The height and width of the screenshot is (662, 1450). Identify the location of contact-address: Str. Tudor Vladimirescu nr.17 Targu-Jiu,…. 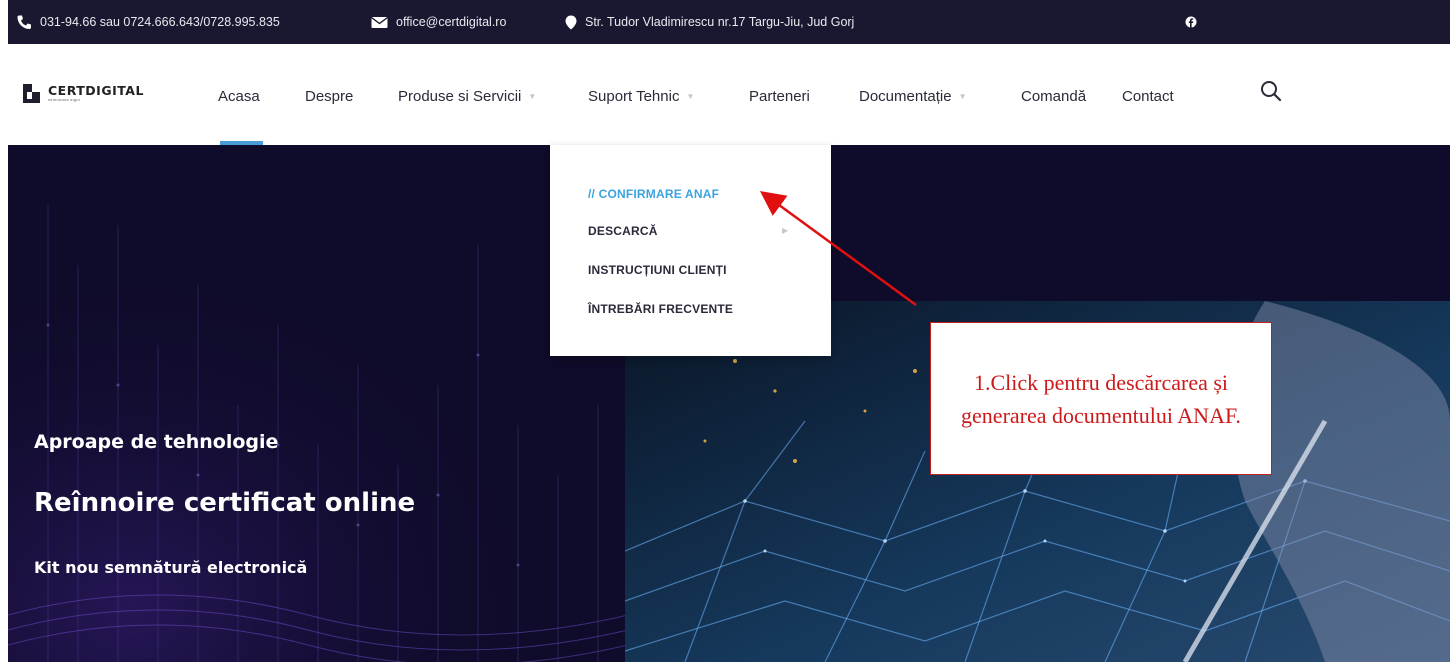
(709, 22).